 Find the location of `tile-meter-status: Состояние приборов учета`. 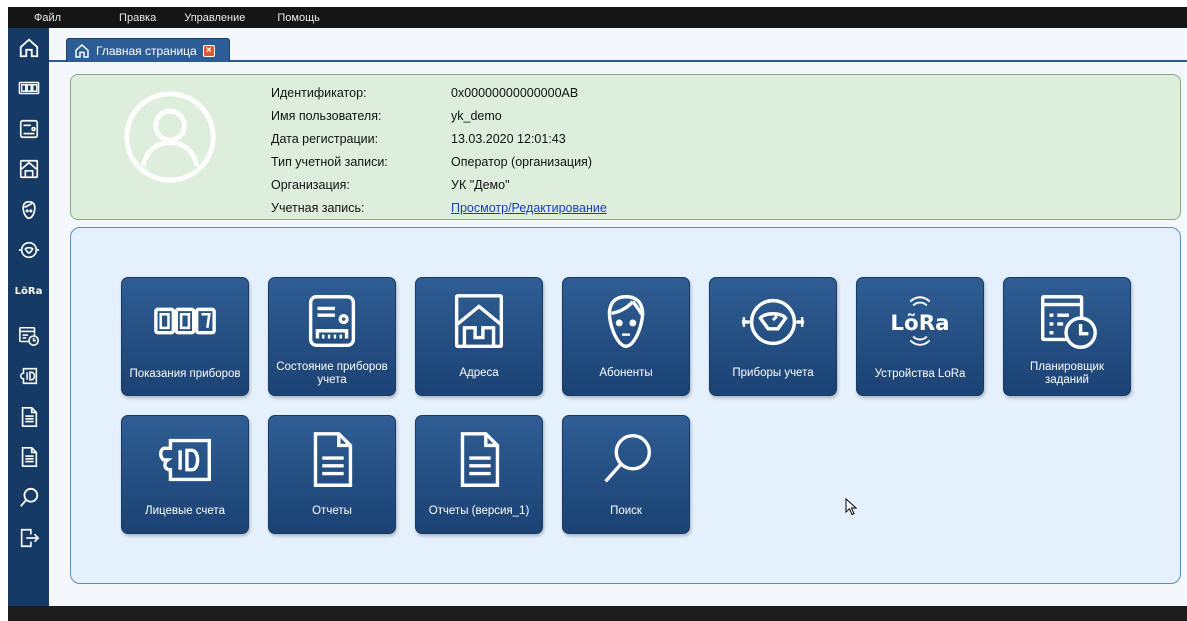

tile-meter-status: Состояние приборов учета is located at coordinates (332, 336).